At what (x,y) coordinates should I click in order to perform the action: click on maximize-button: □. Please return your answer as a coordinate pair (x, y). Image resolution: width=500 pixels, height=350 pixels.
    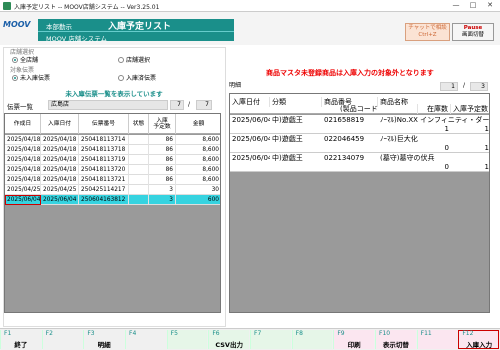
    Looking at the image, I should click on (473, 5).